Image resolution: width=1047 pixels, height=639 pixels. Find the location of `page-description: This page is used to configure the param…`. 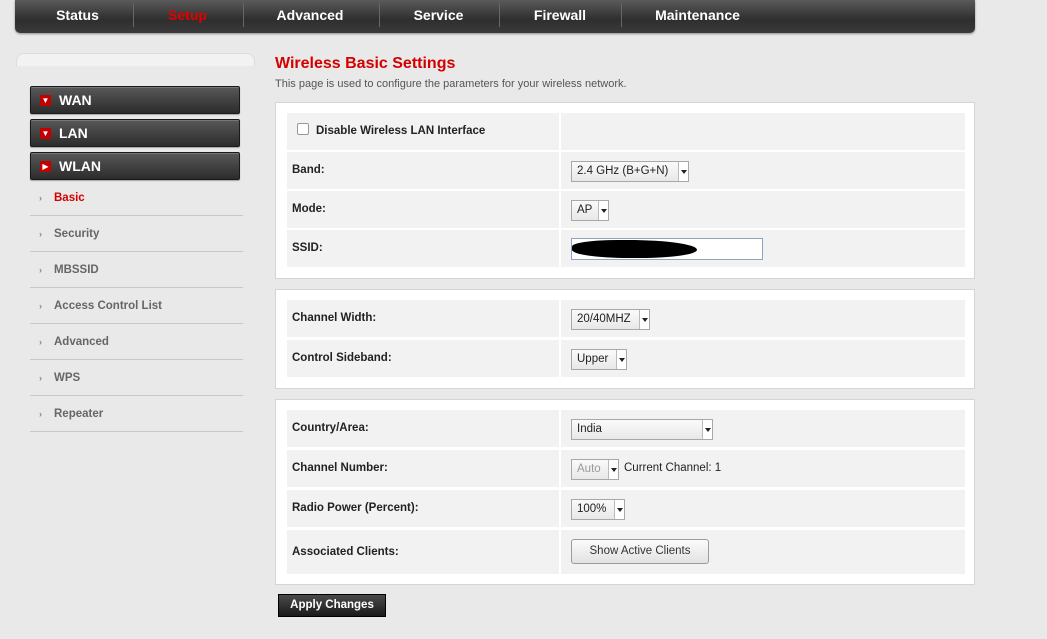

page-description: This page is used to configure the param… is located at coordinates (451, 84).